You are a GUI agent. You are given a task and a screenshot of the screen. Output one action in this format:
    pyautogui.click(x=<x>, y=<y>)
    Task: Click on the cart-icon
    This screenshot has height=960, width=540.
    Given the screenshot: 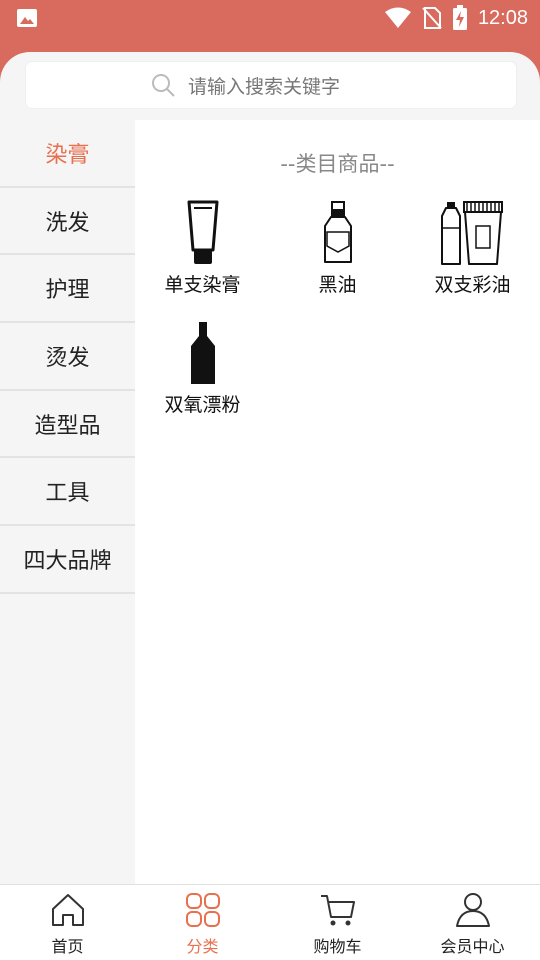 What is the action you would take?
    pyautogui.click(x=337, y=910)
    